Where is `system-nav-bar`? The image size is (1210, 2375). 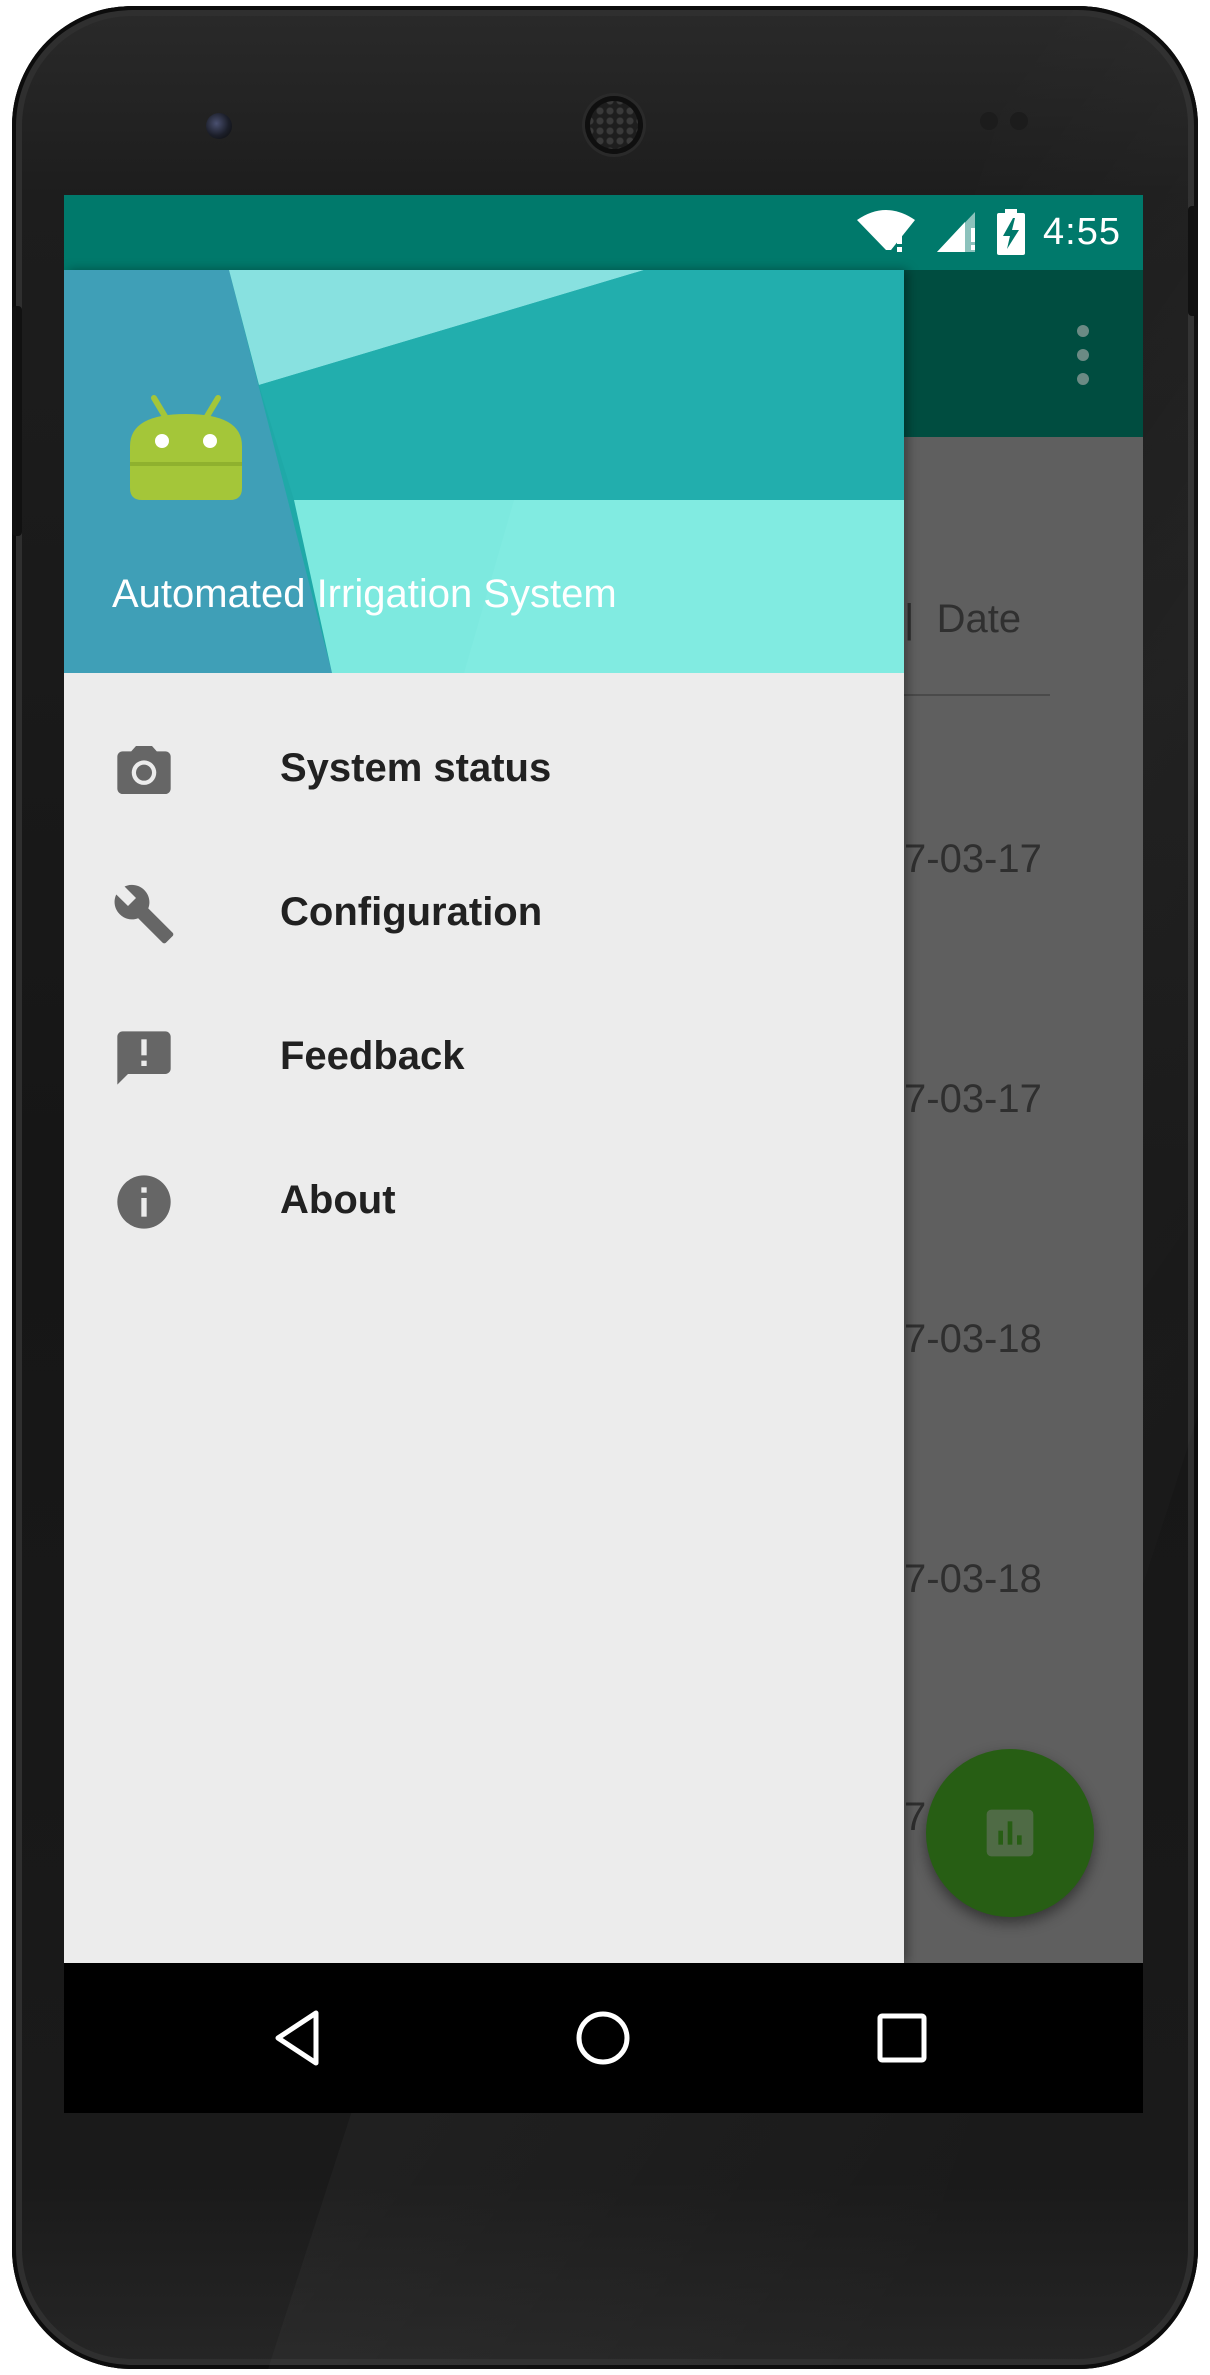
system-nav-bar is located at coordinates (603, 2038).